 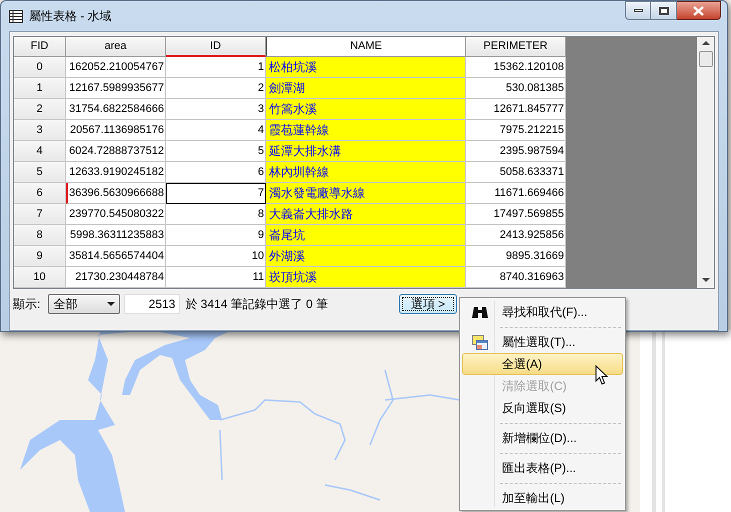 What do you see at coordinates (256, 304) in the screenshot?
I see `selection-count-text: 於 3414 筆記錄中選了 0 筆` at bounding box center [256, 304].